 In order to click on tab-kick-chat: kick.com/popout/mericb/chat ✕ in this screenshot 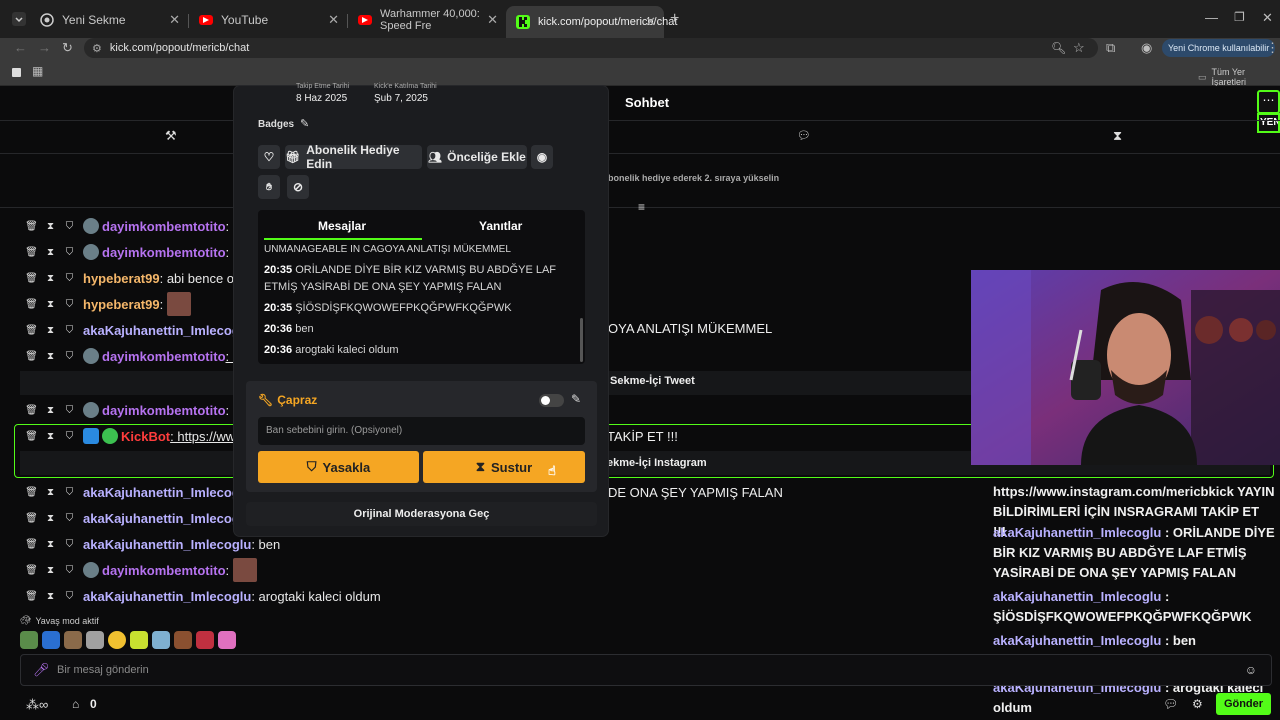, I will do `click(591, 22)`.